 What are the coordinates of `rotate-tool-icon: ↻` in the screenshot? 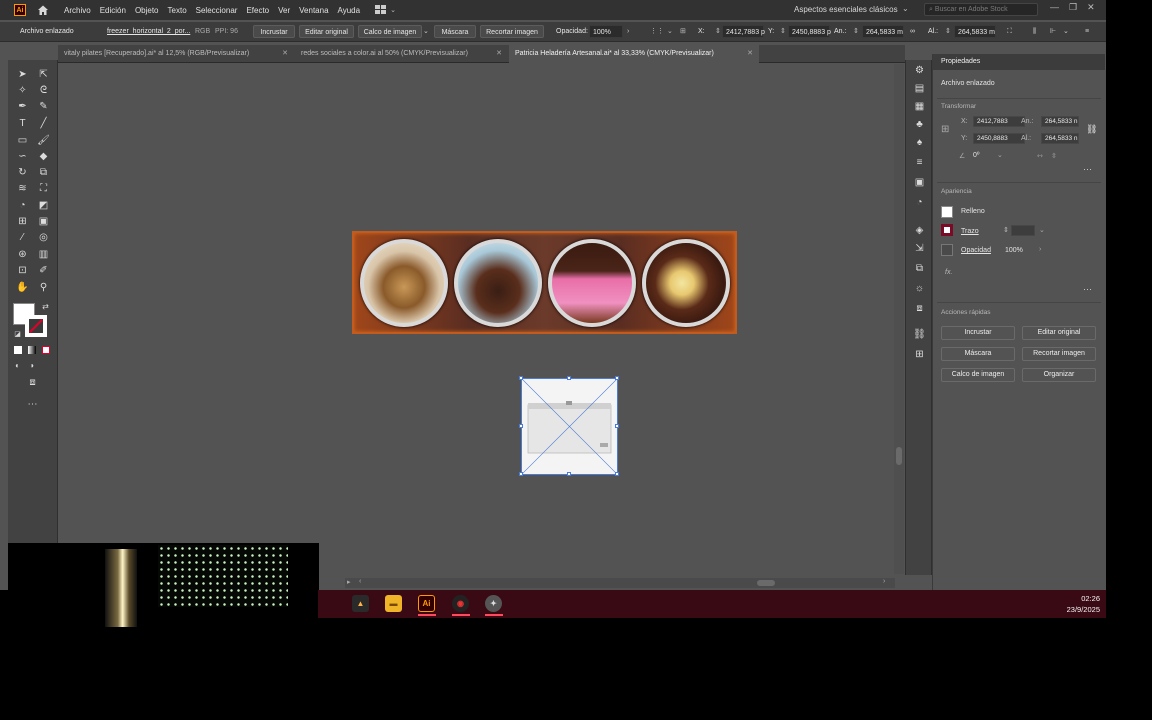 It's located at (22, 172).